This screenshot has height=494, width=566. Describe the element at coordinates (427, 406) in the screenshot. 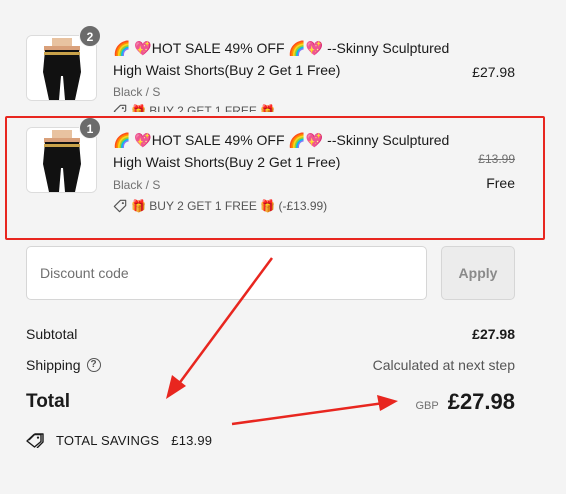

I see `currency-code: GBP` at that location.